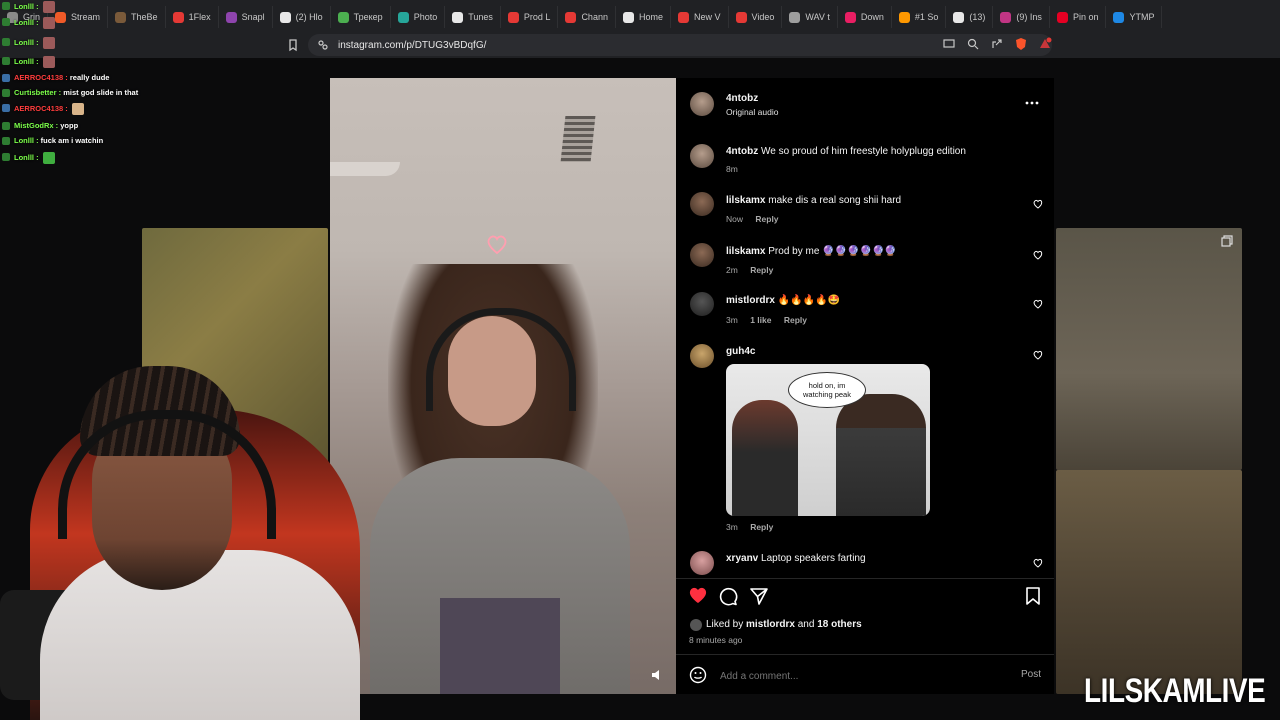 This screenshot has width=1280, height=720. What do you see at coordinates (700, 17) in the screenshot?
I see `browser-tab: New V` at bounding box center [700, 17].